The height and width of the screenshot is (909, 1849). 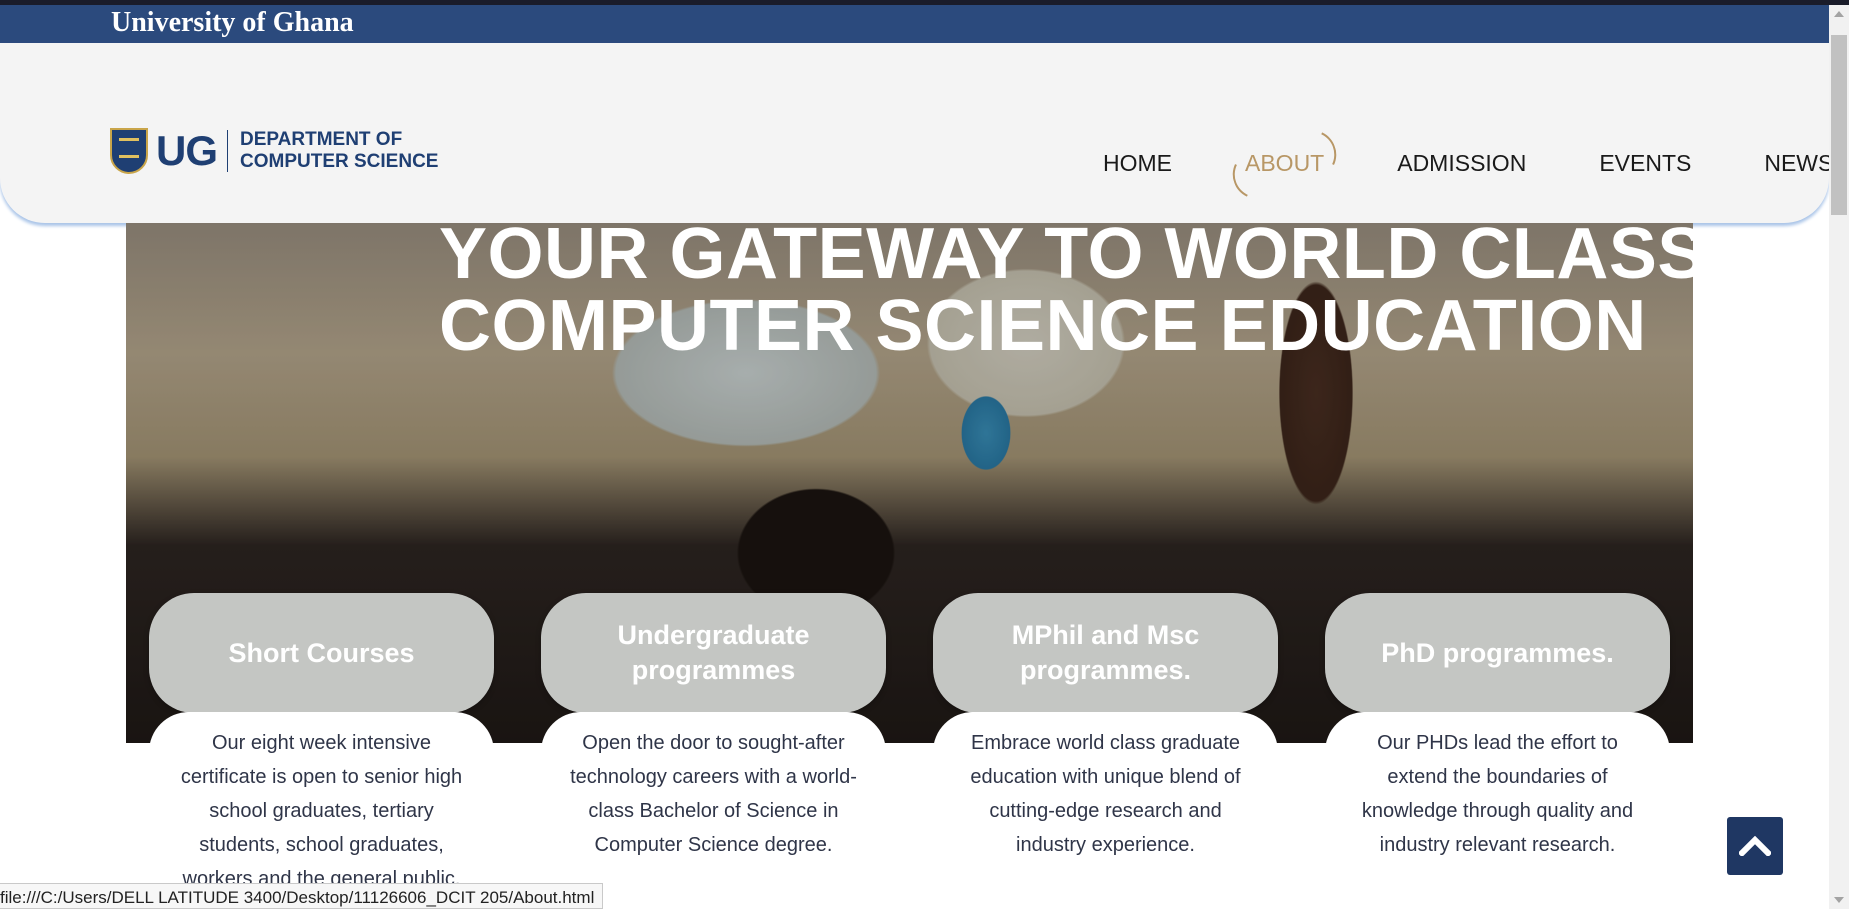 What do you see at coordinates (1284, 163) in the screenshot?
I see `nav-about: ABOUT` at bounding box center [1284, 163].